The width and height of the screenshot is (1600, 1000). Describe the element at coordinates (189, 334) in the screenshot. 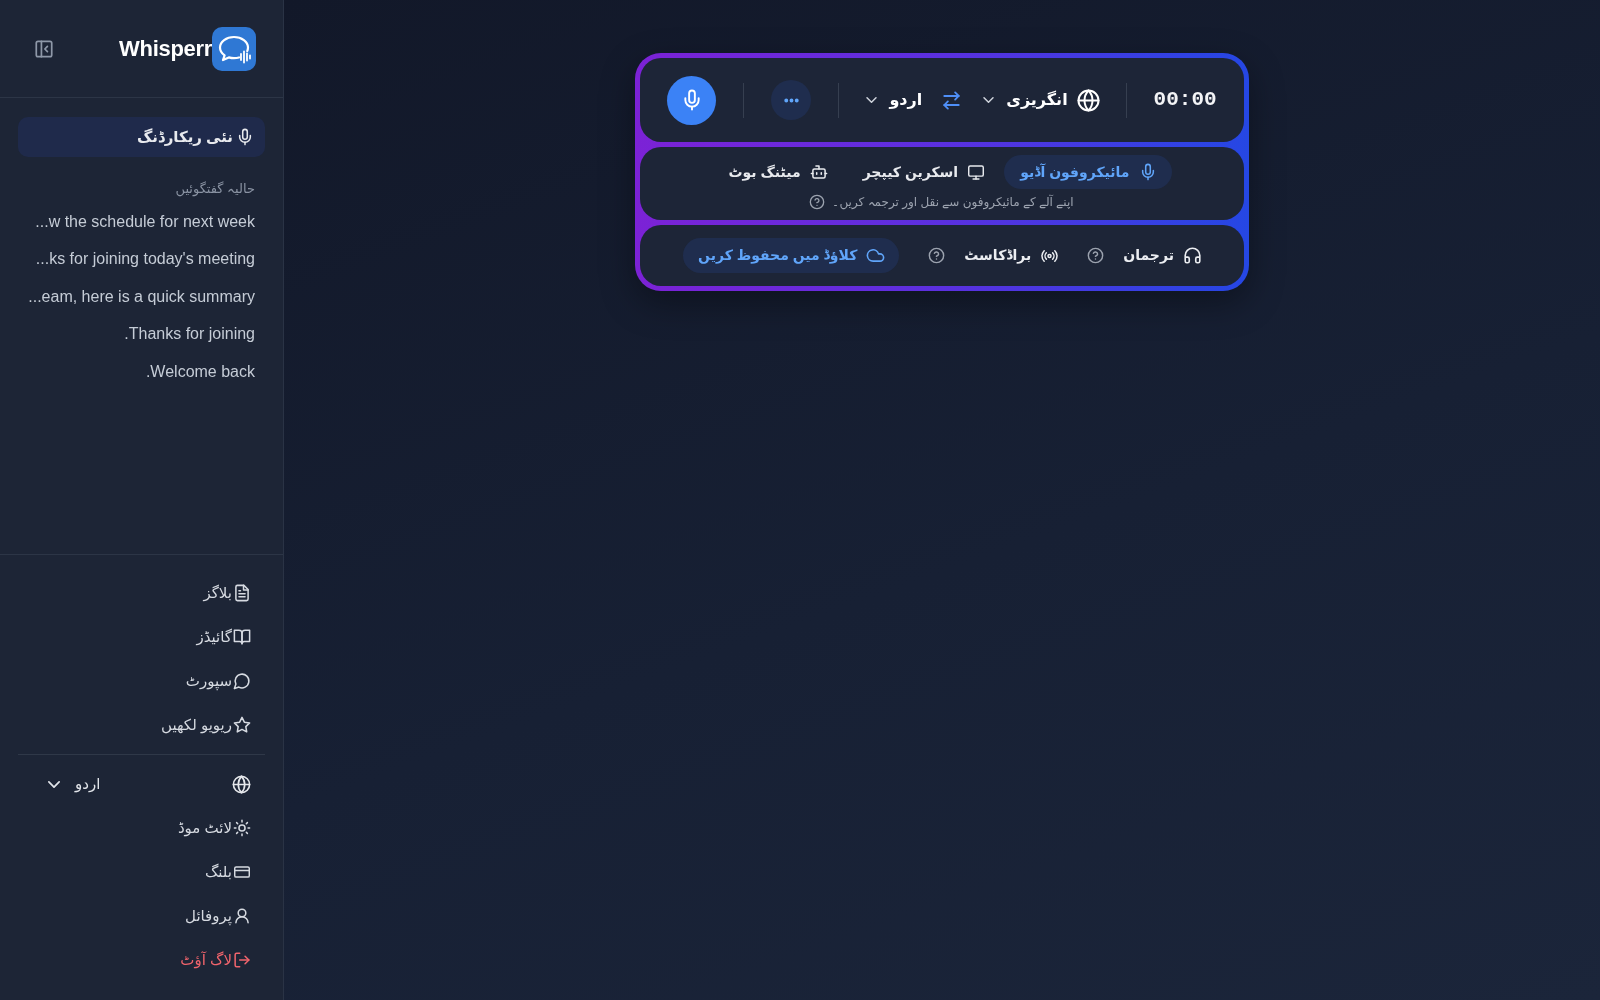

I see `conversation-link: .Thanks for joining` at that location.